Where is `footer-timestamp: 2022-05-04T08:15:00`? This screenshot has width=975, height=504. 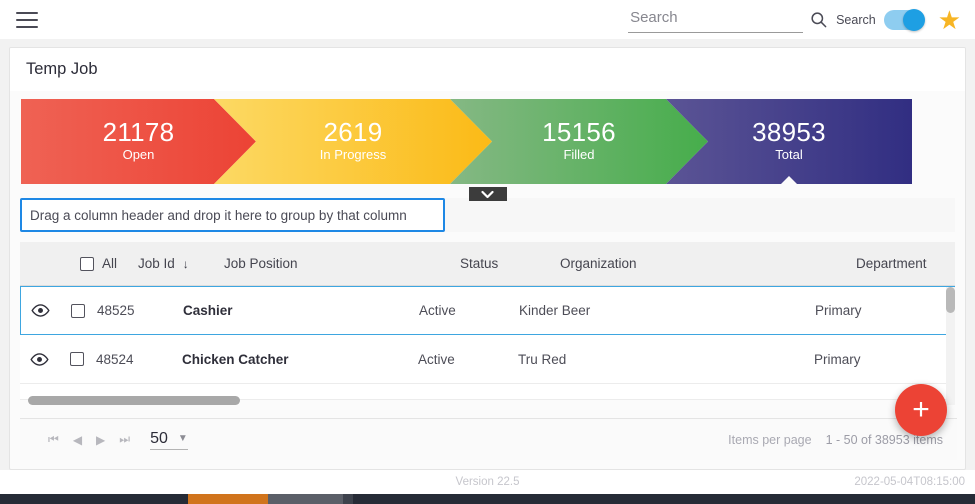 footer-timestamp: 2022-05-04T08:15:00 is located at coordinates (909, 482).